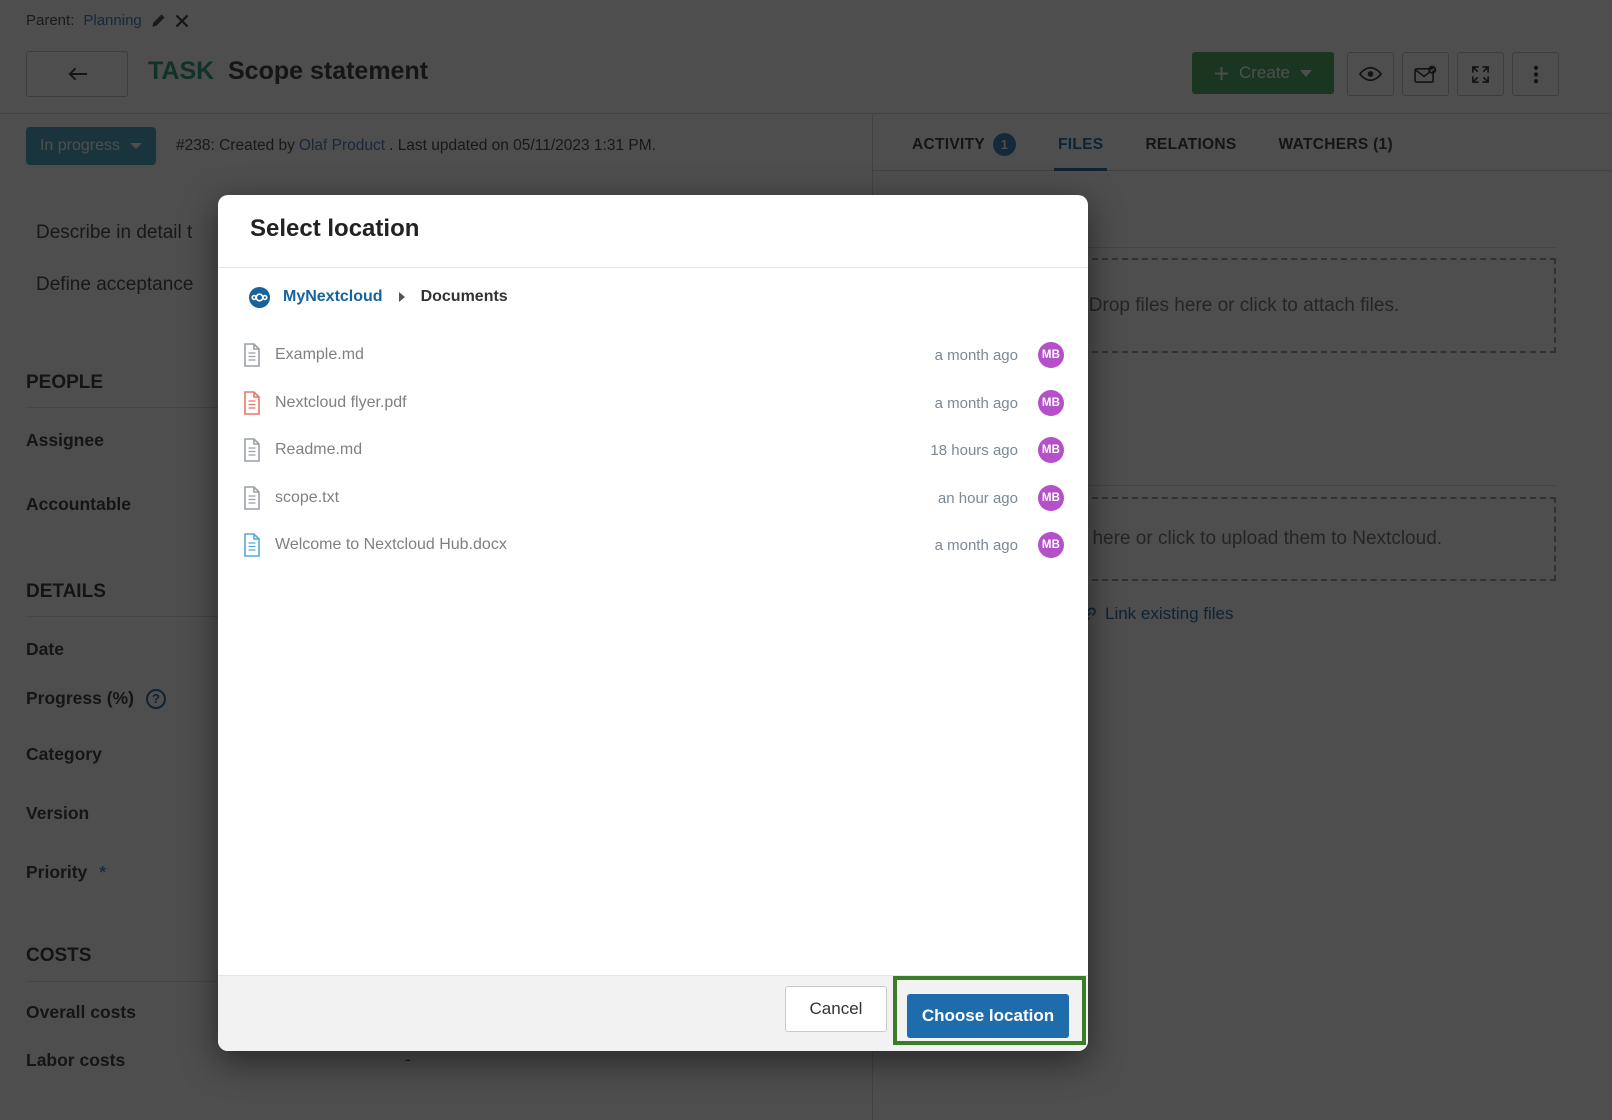  I want to click on breadcrumb-current-folder: Documents, so click(464, 296).